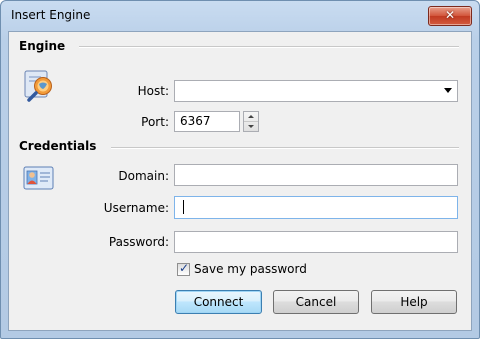 Image resolution: width=480 pixels, height=339 pixels. What do you see at coordinates (138, 242) in the screenshot?
I see `password-label: Password:` at bounding box center [138, 242].